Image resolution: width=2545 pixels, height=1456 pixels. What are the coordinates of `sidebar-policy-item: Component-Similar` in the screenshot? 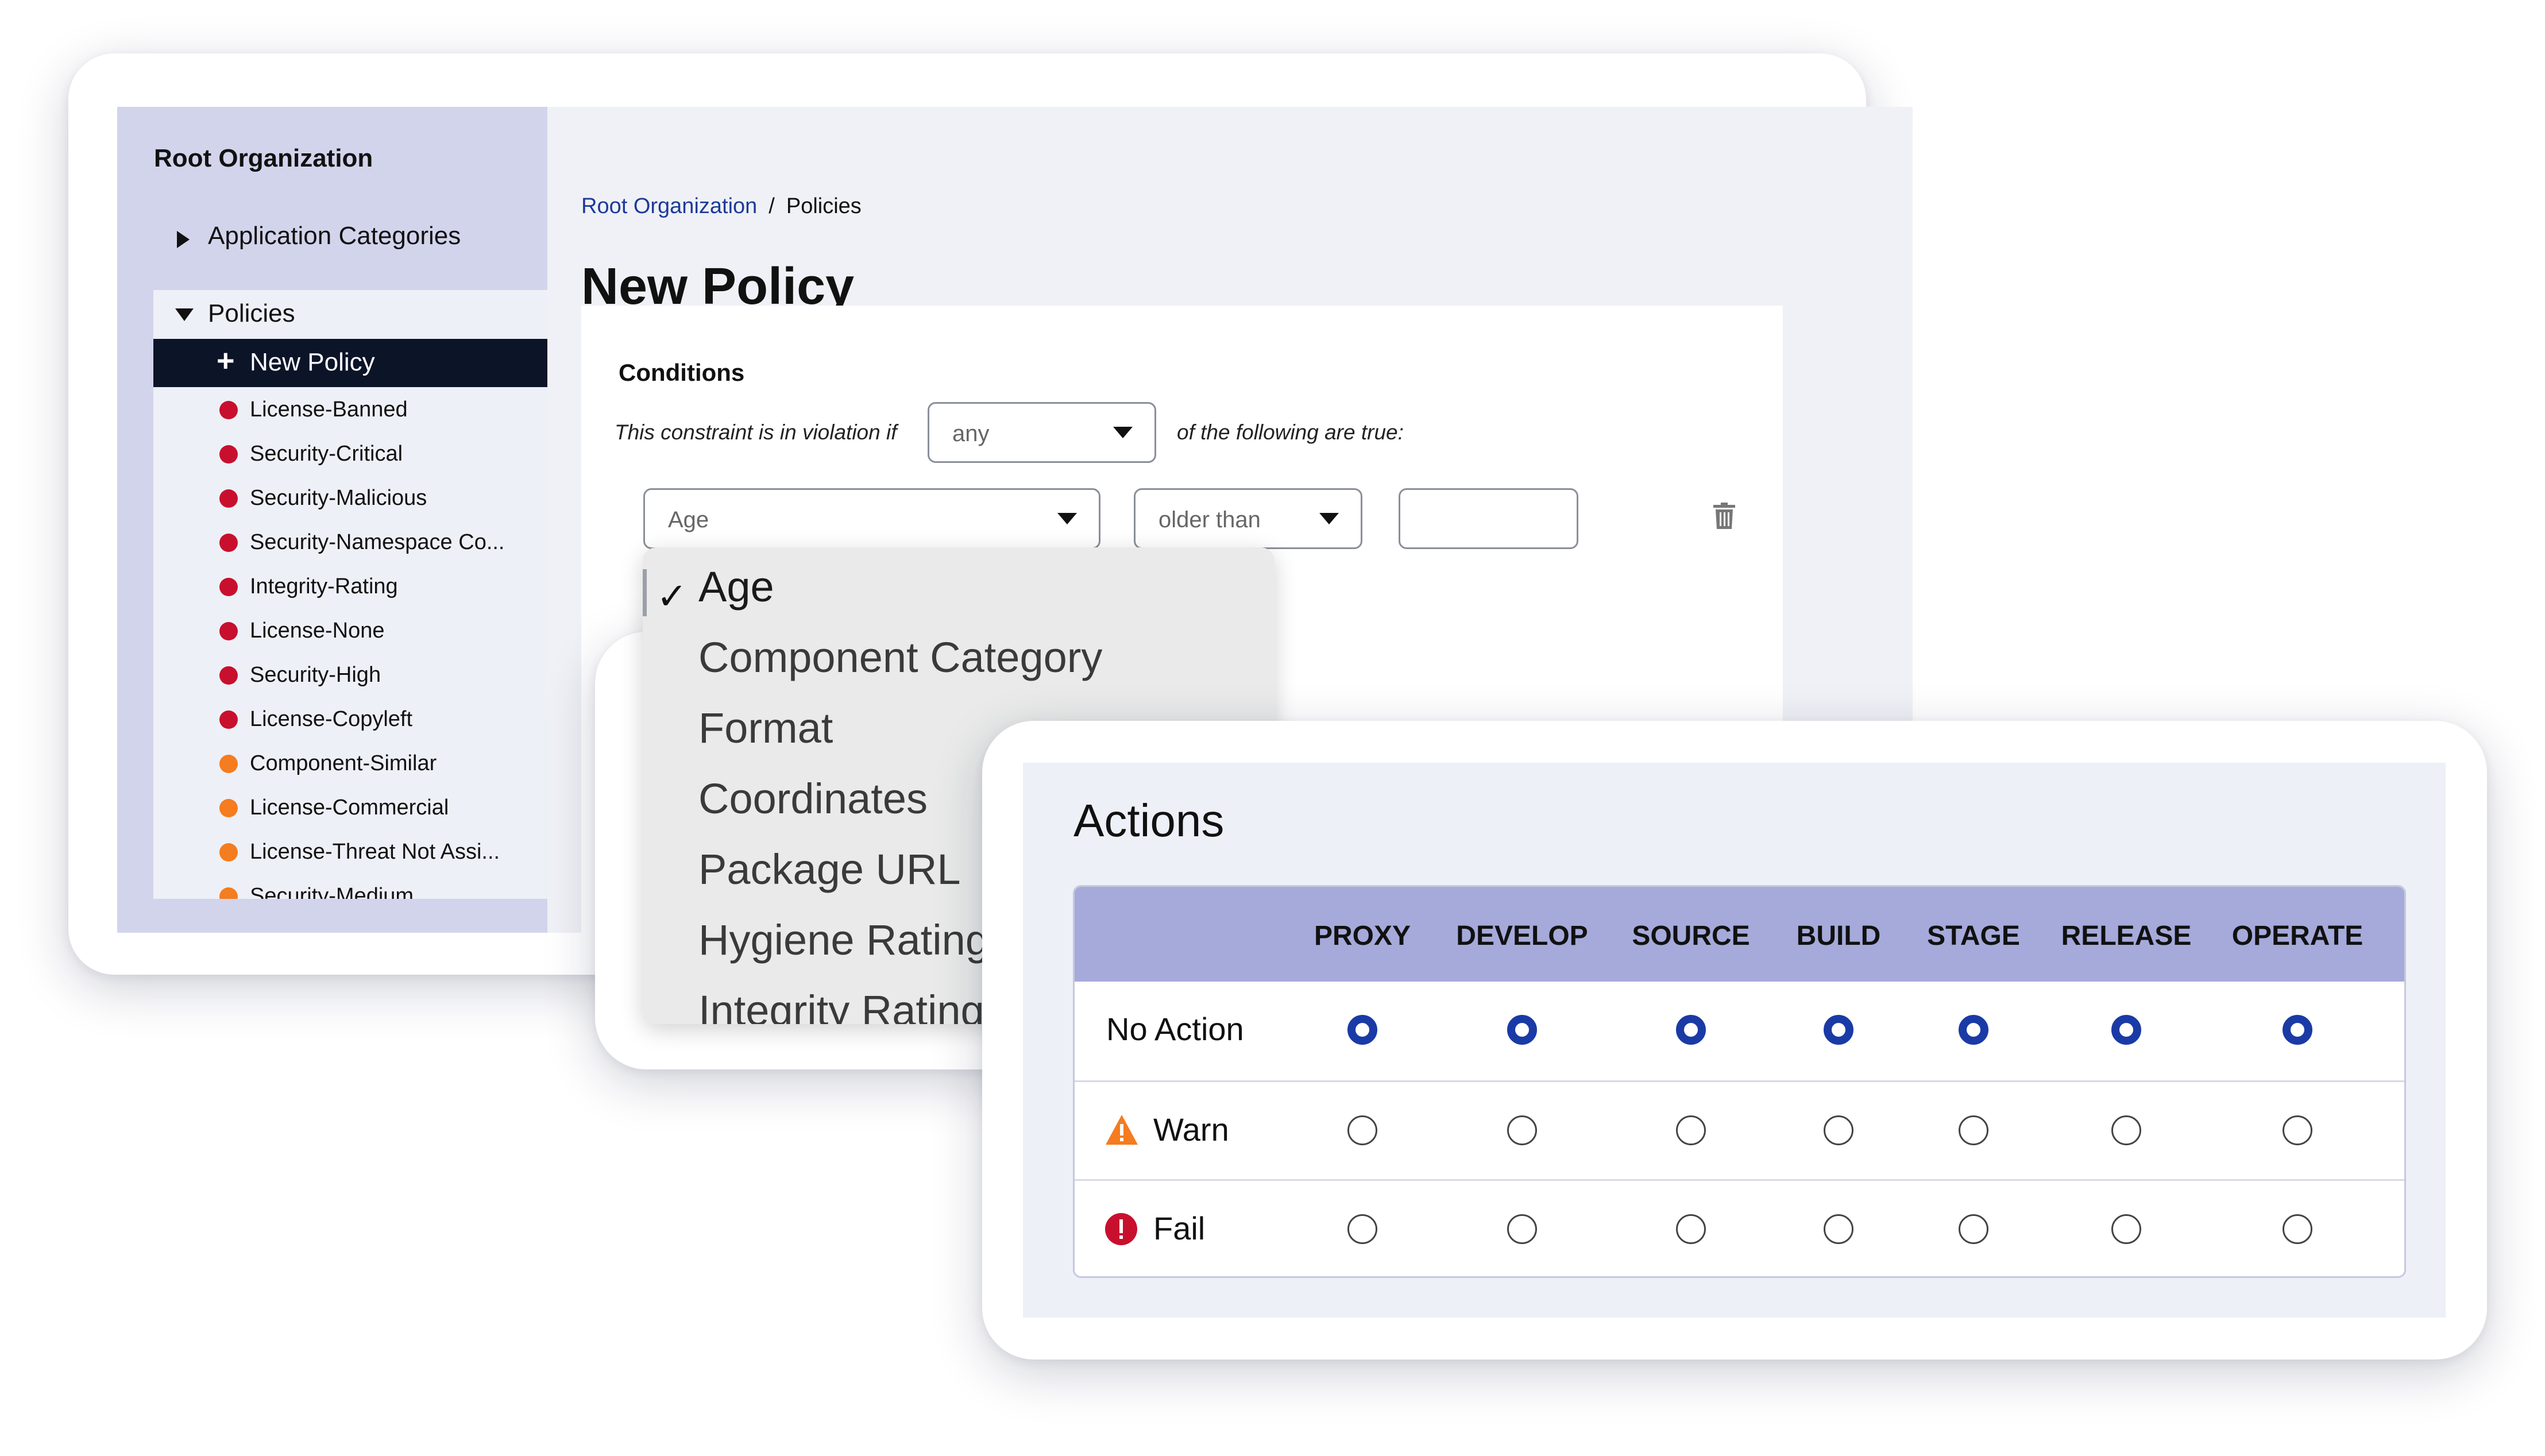 It's located at (350, 765).